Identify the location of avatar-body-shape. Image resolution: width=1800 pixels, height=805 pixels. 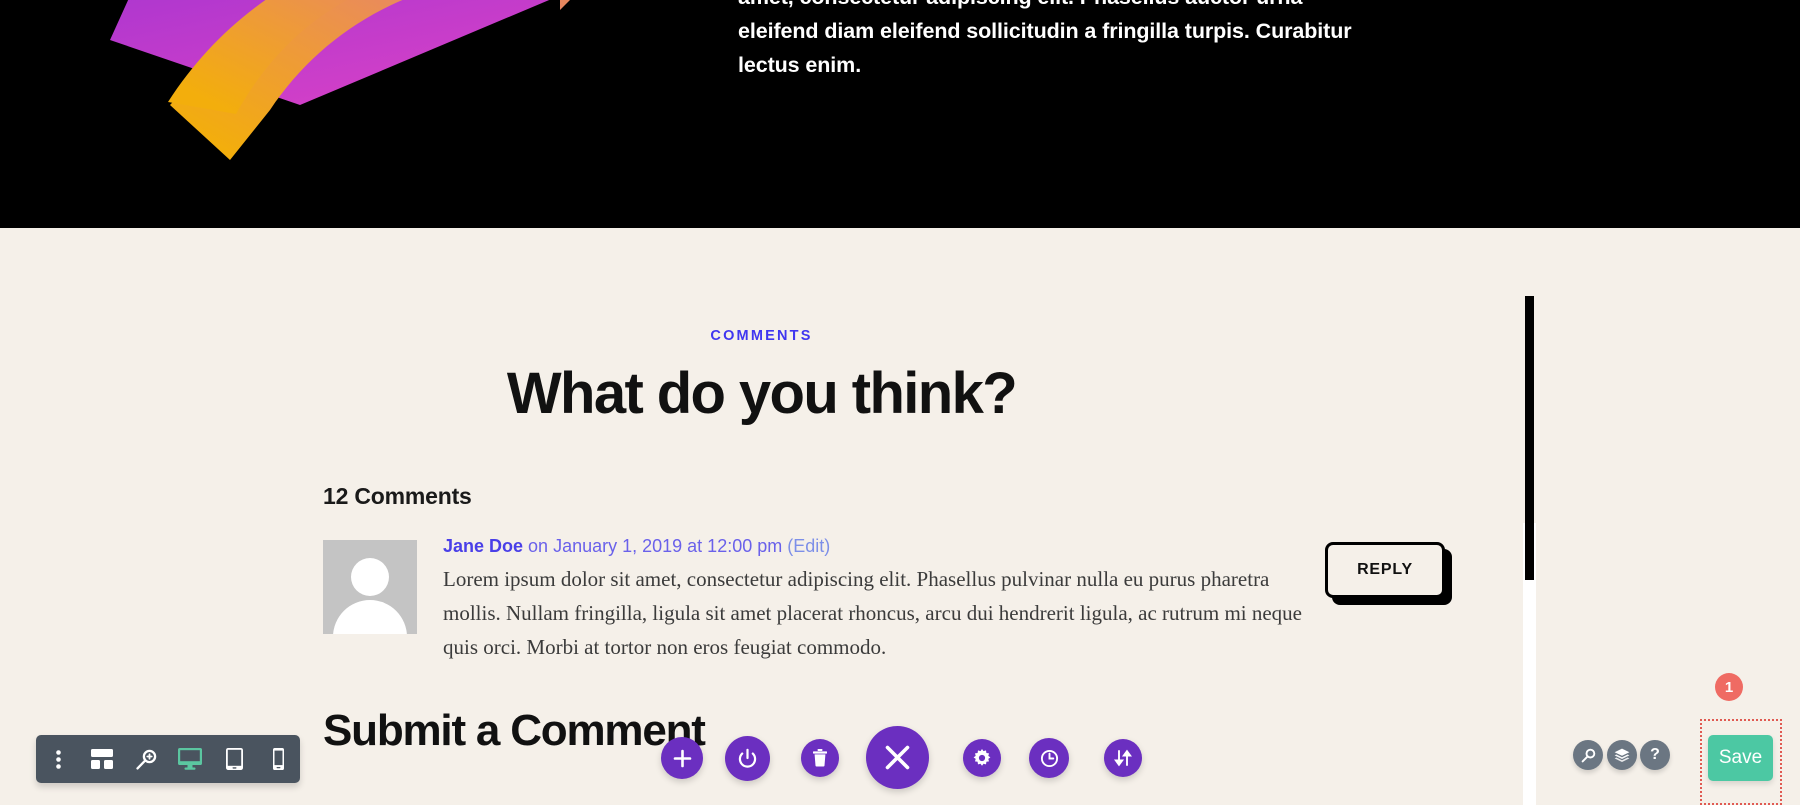
(370, 617).